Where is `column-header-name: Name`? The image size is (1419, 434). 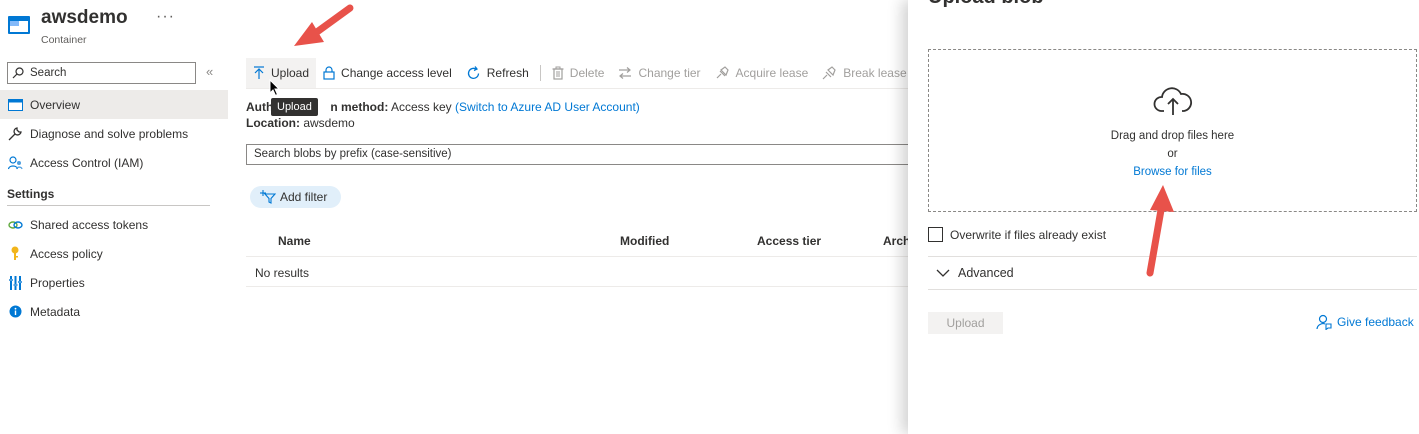
column-header-name: Name is located at coordinates (294, 241).